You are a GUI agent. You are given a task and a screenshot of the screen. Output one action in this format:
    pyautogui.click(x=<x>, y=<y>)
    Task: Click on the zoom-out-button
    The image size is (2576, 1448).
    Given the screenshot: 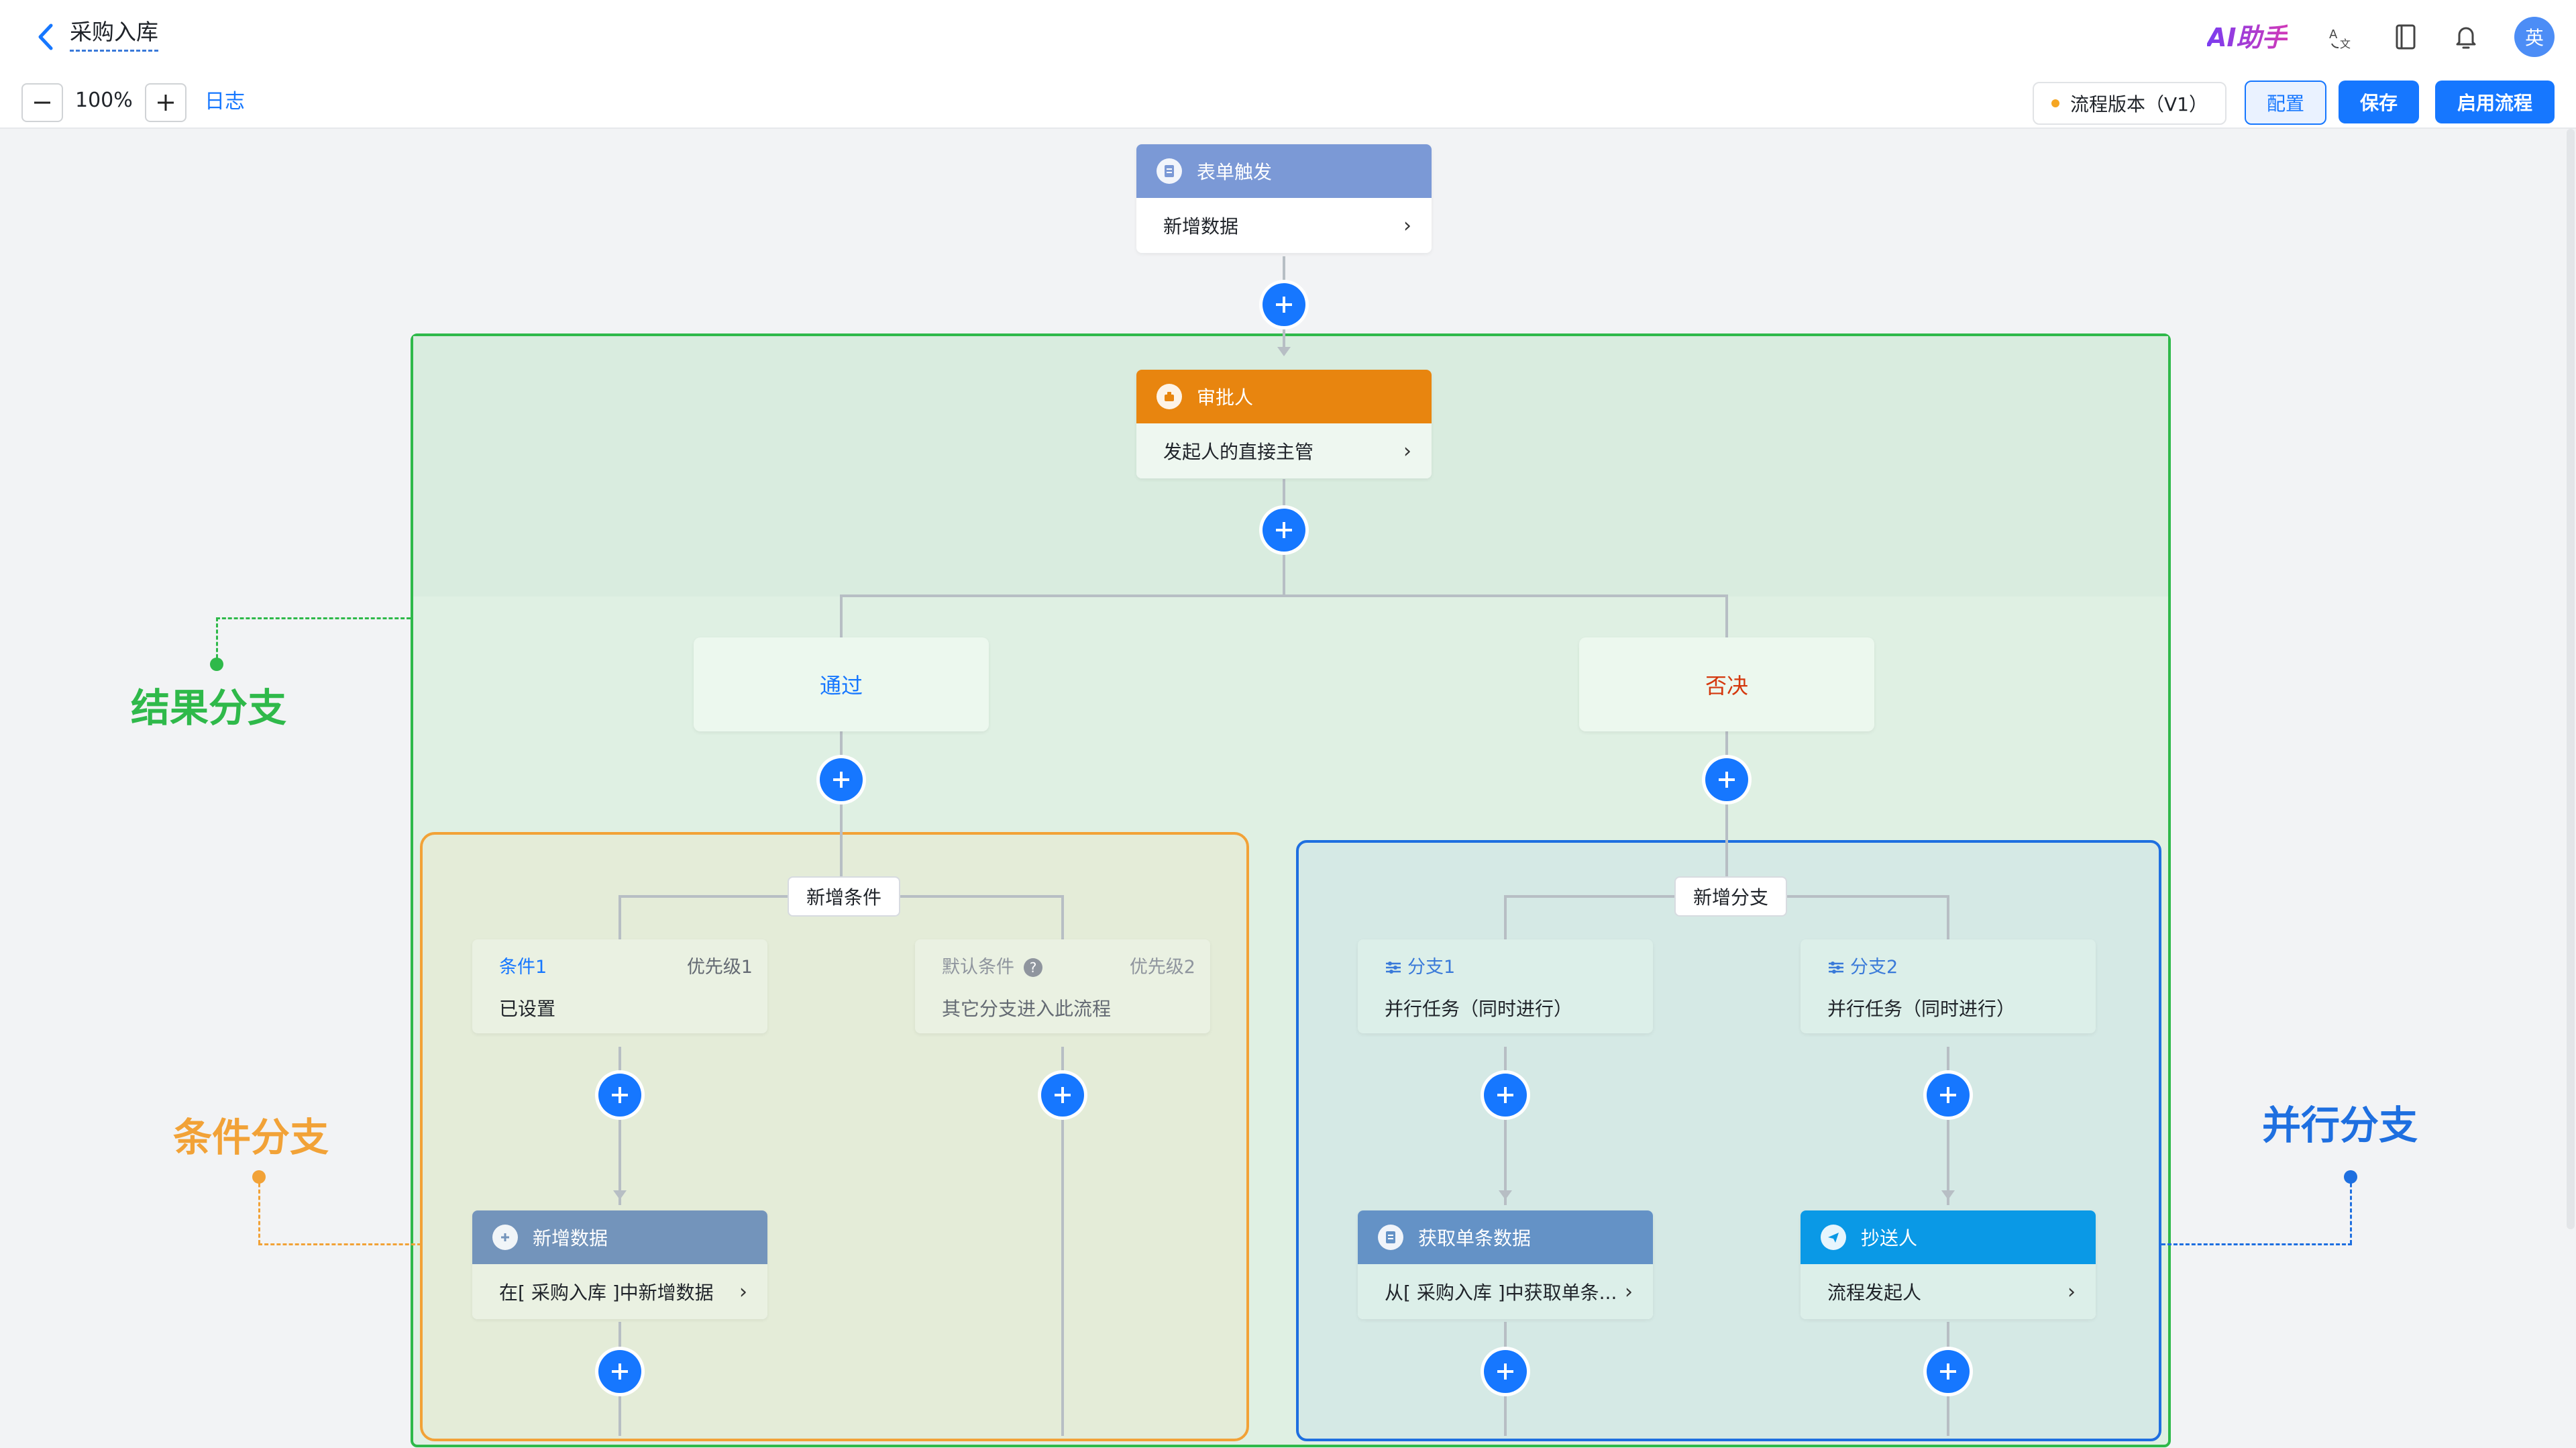 What is the action you would take?
    pyautogui.click(x=42, y=103)
    